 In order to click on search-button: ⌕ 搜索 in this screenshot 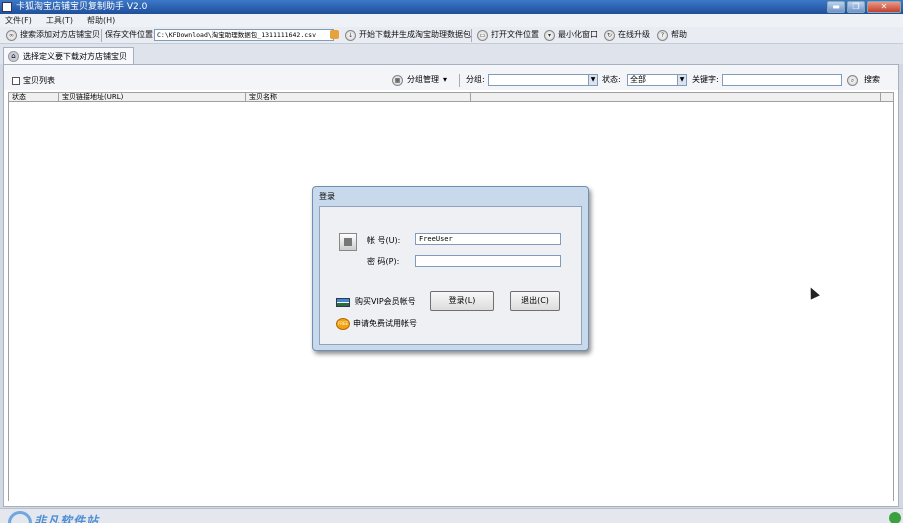, I will do `click(863, 80)`.